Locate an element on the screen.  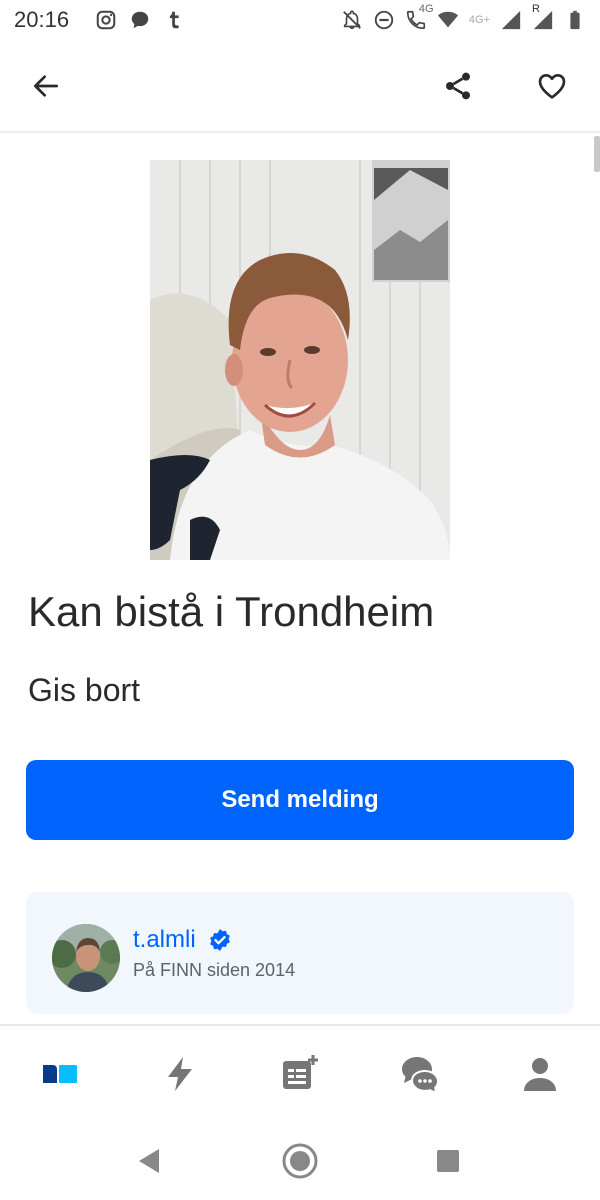
system-back-button is located at coordinates (149, 1163).